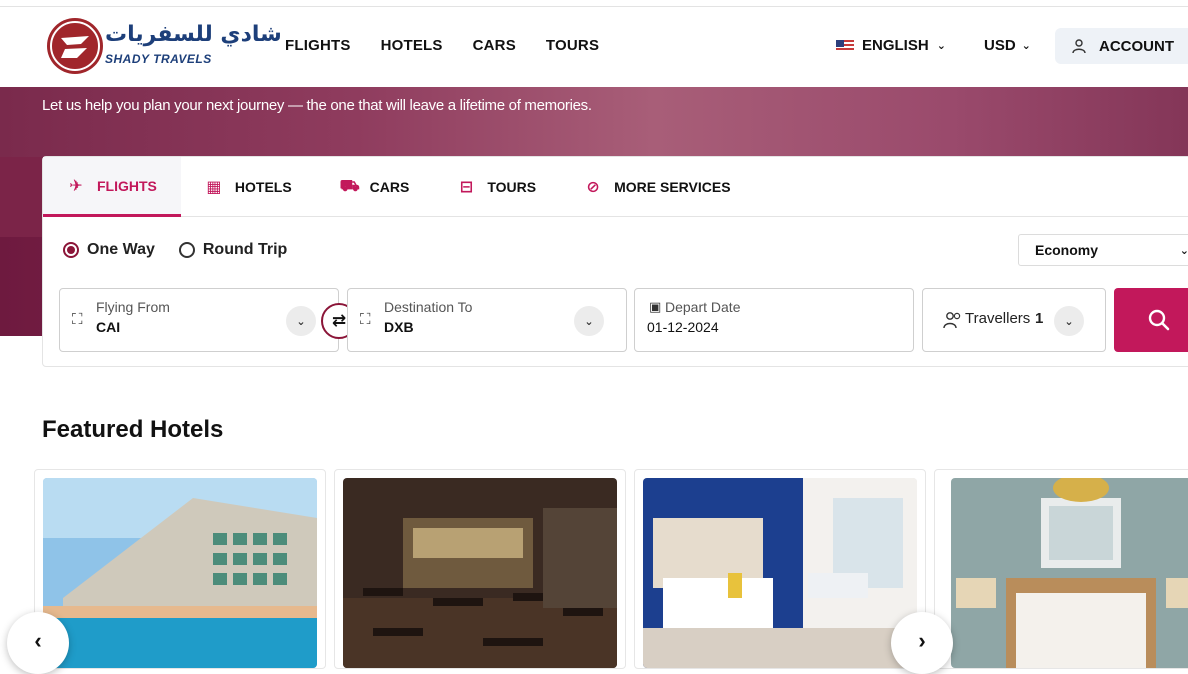 This screenshot has width=1188, height=674. Describe the element at coordinates (214, 187) in the screenshot. I see `building-icon: ▦` at that location.